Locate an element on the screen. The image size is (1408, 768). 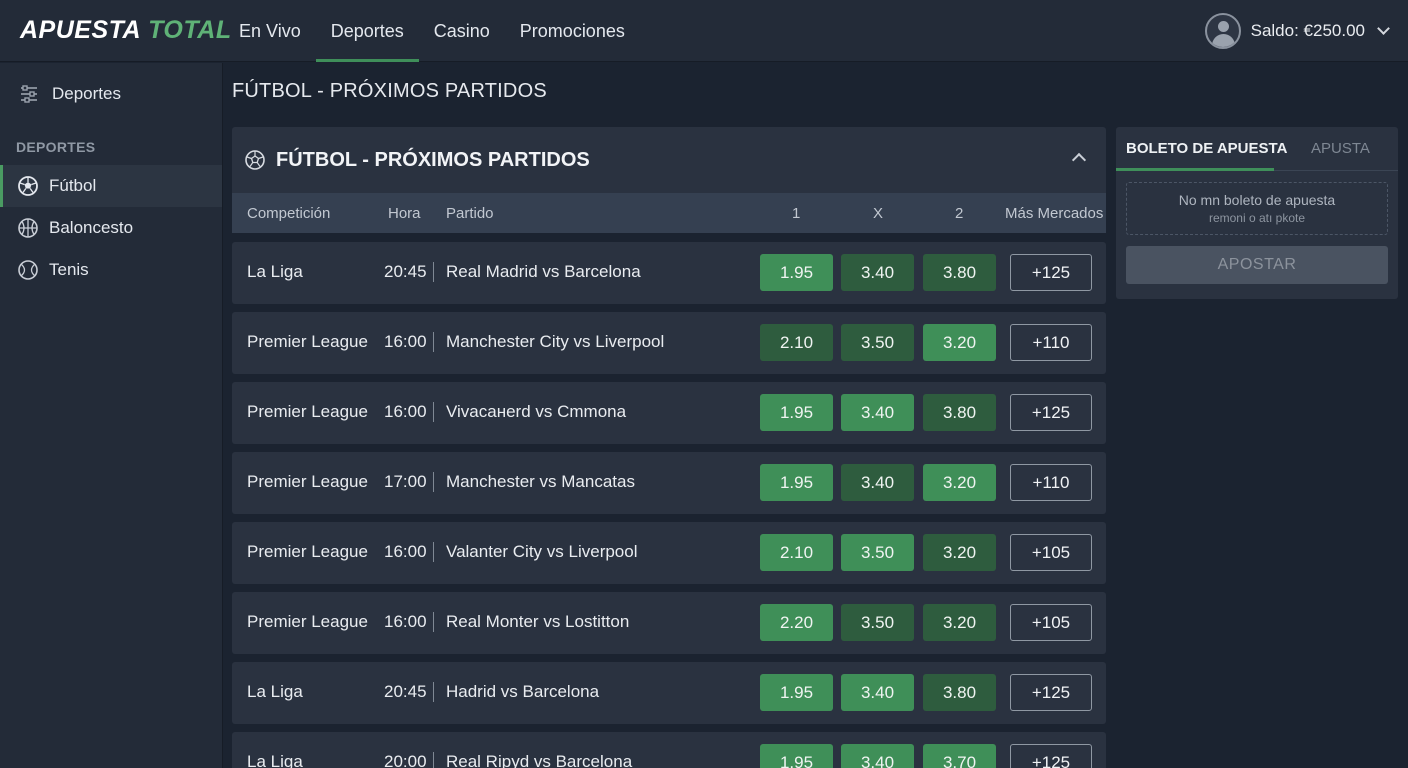
collapse-chevron-up-icon is located at coordinates (1079, 160).